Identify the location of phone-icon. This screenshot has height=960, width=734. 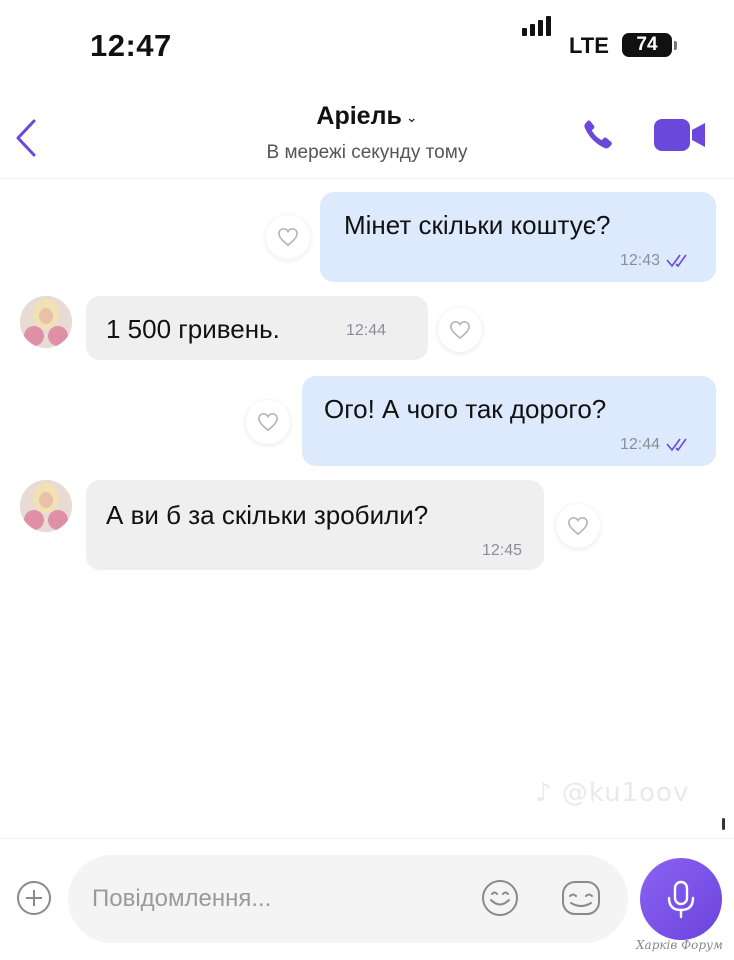
(598, 134).